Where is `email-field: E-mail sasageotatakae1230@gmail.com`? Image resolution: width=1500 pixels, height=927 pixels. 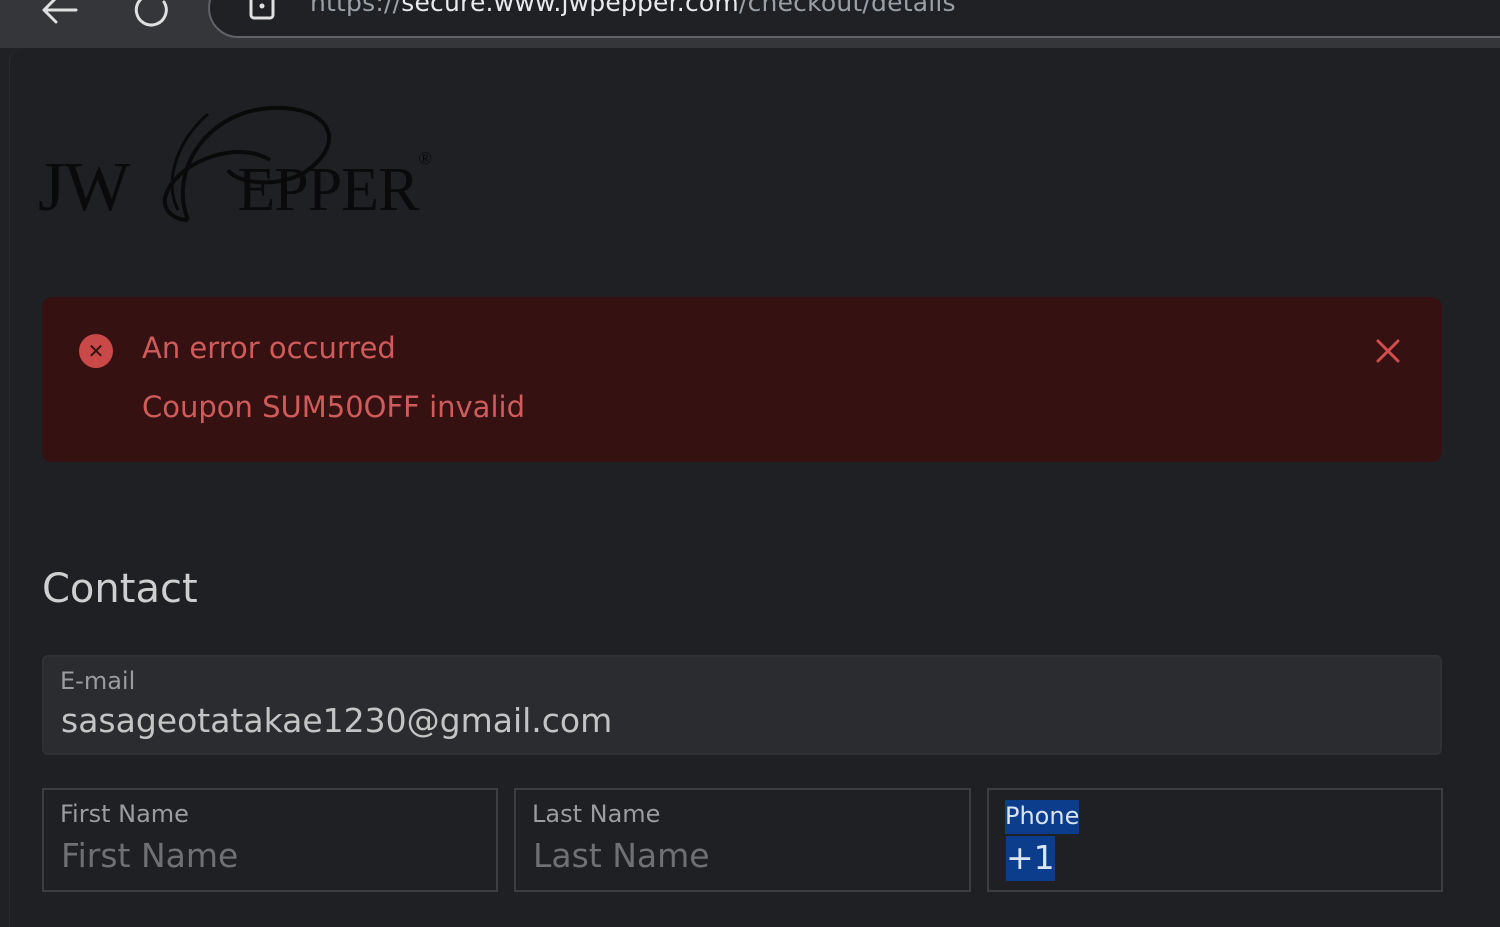
email-field: E-mail sasageotatakae1230@gmail.com is located at coordinates (742, 705).